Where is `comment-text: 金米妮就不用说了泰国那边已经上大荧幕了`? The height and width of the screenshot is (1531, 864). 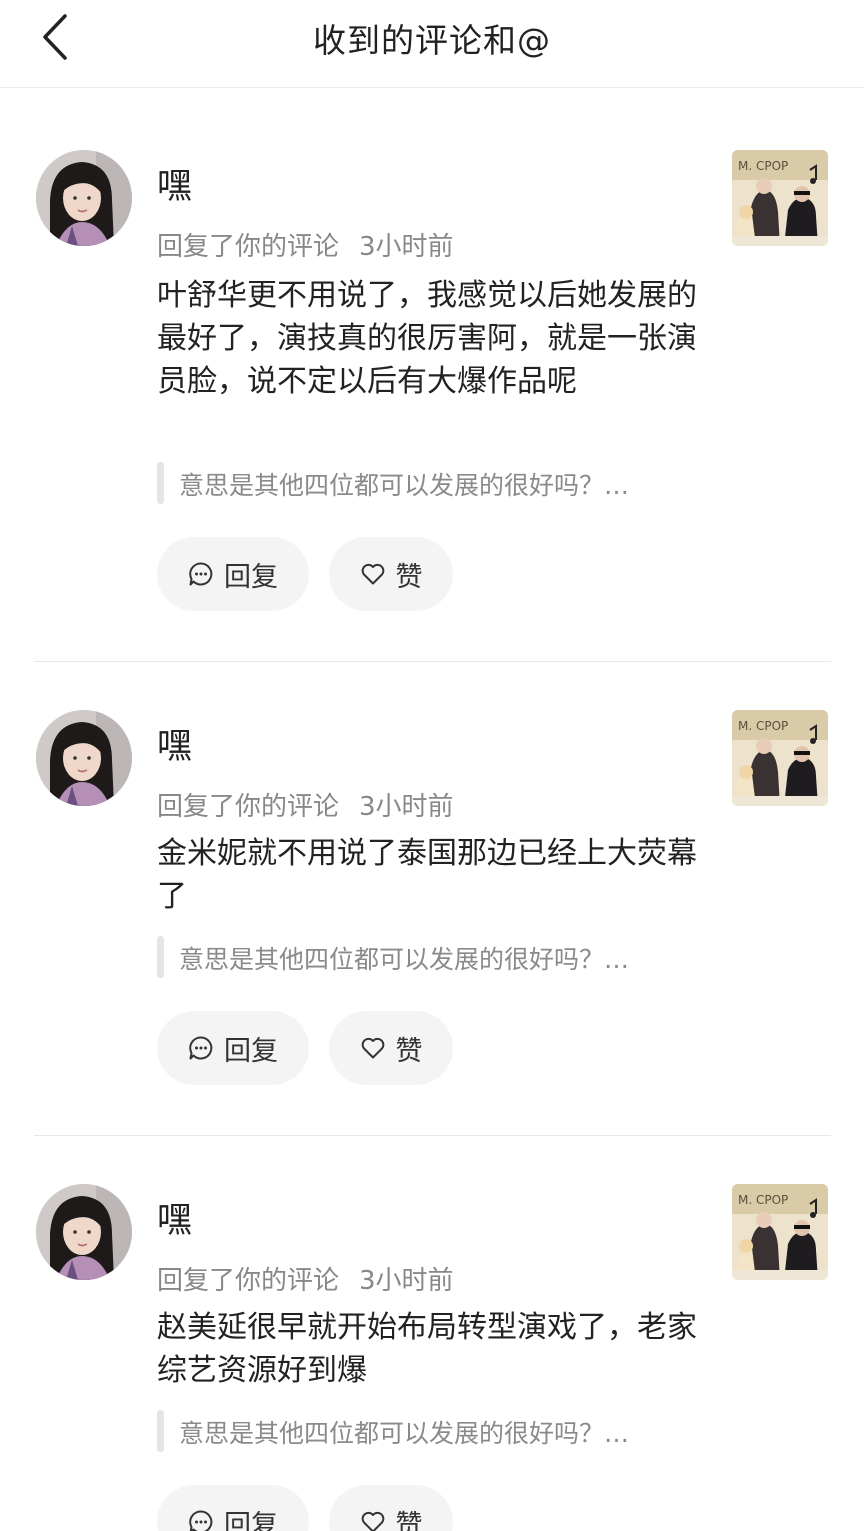
comment-text: 金米妮就不用说了泰国那边已经上大荧幕了 is located at coordinates (429, 875).